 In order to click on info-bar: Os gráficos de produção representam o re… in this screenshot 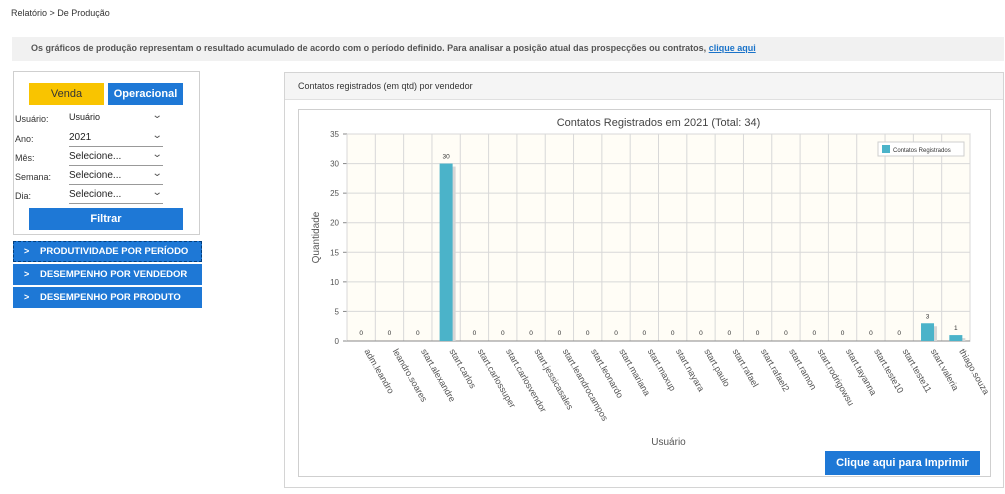, I will do `click(508, 49)`.